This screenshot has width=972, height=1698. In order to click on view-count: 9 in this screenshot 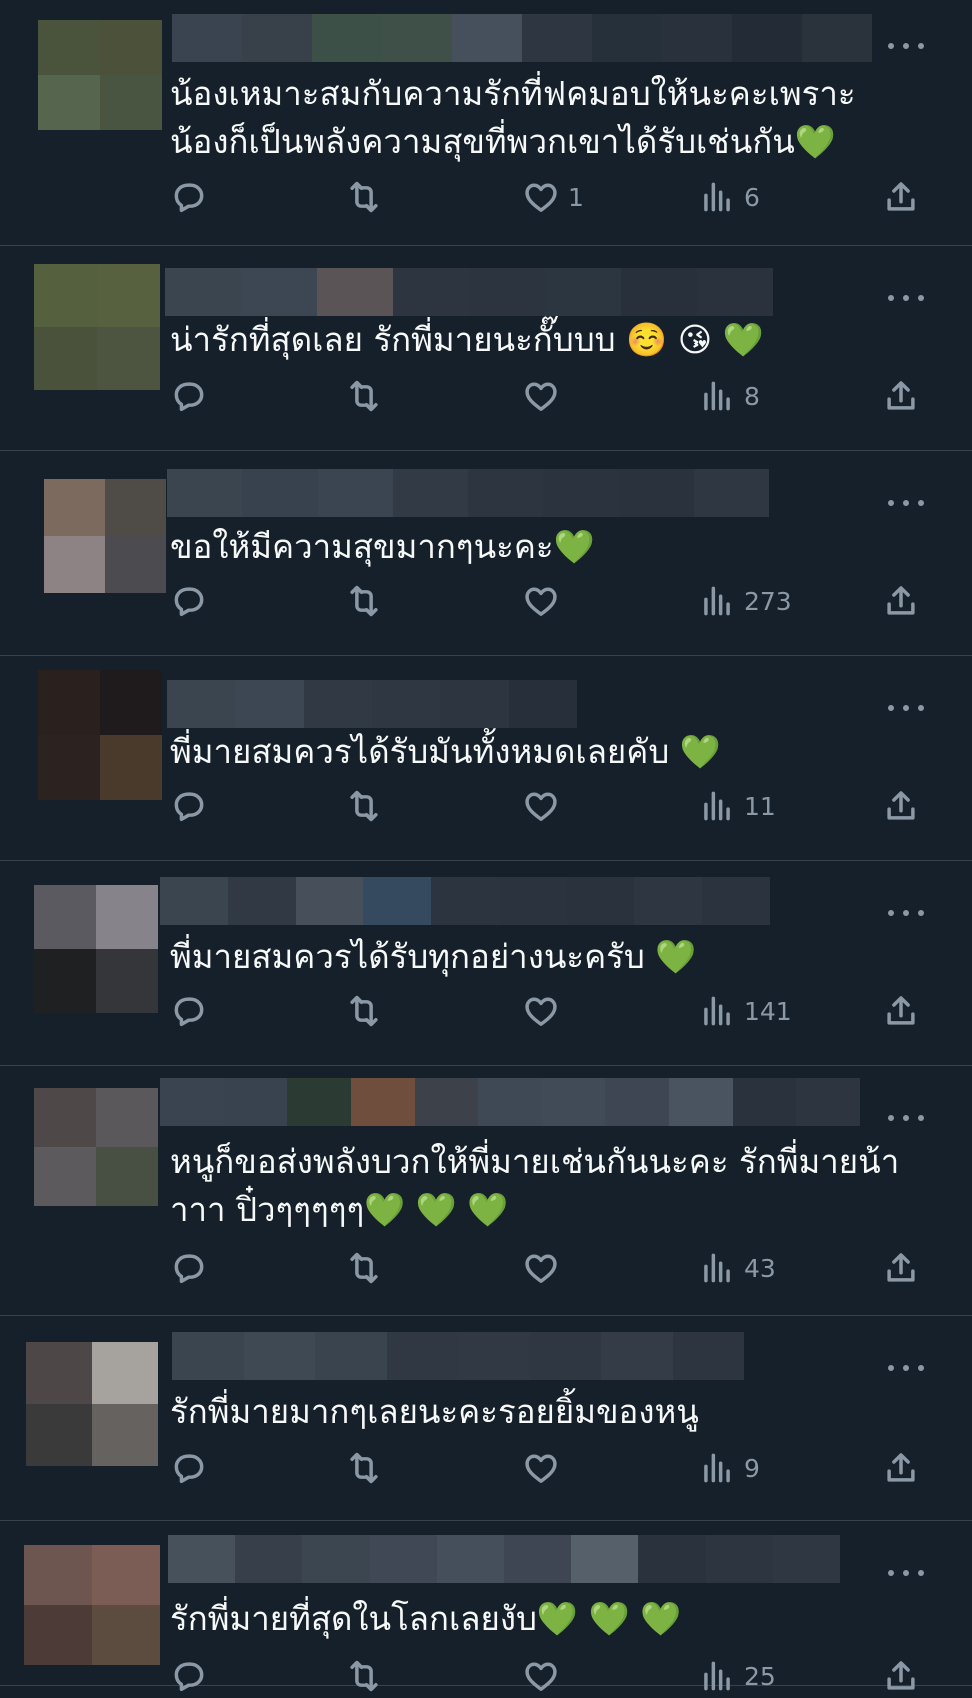, I will do `click(752, 1468)`.